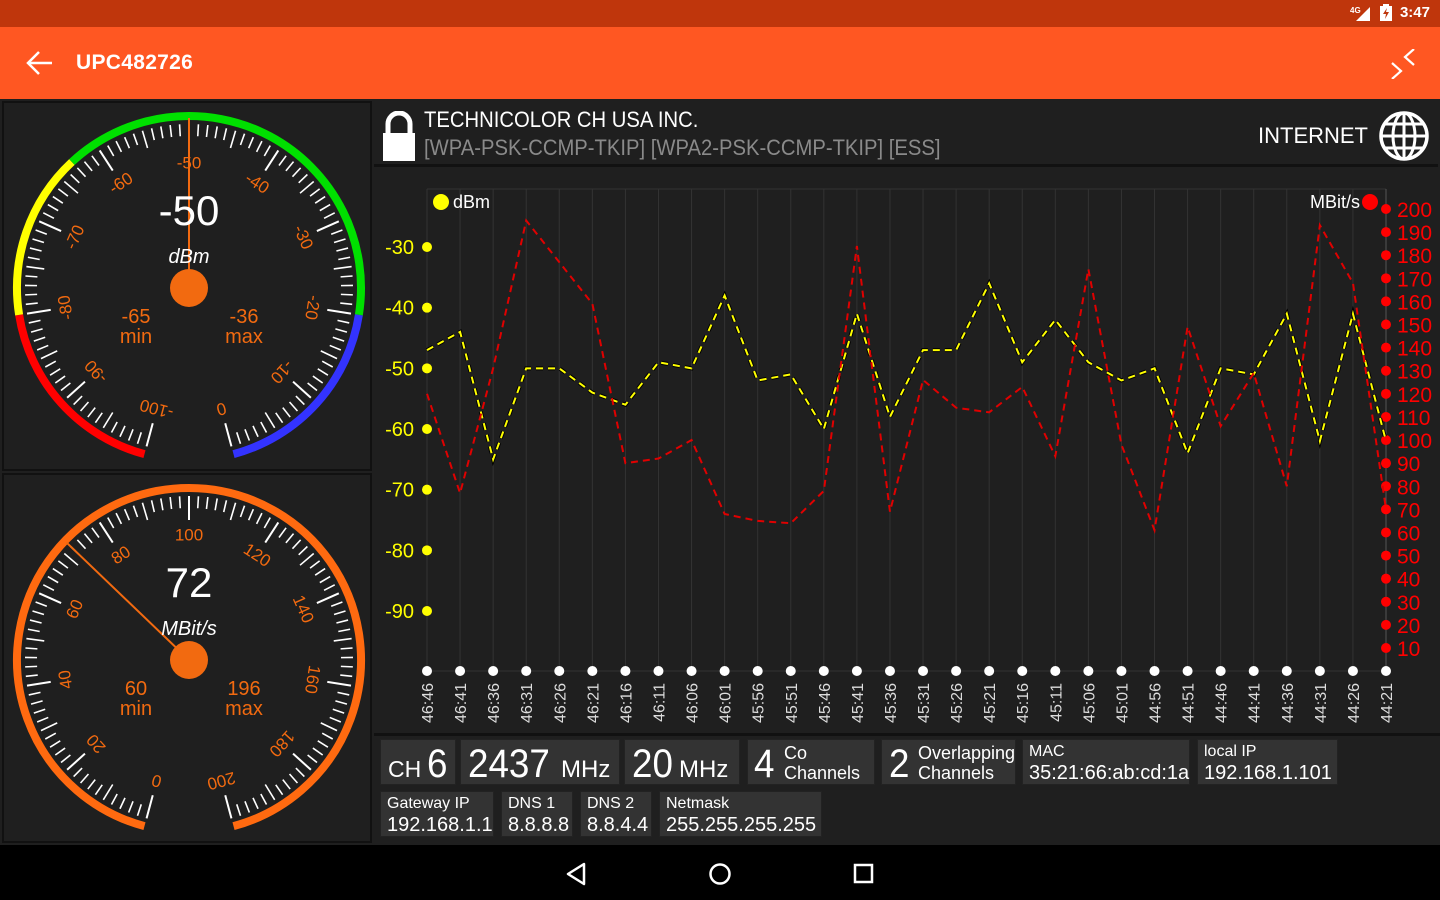  What do you see at coordinates (990, 703) in the screenshot?
I see `x-axis-tick-label: 45:21` at bounding box center [990, 703].